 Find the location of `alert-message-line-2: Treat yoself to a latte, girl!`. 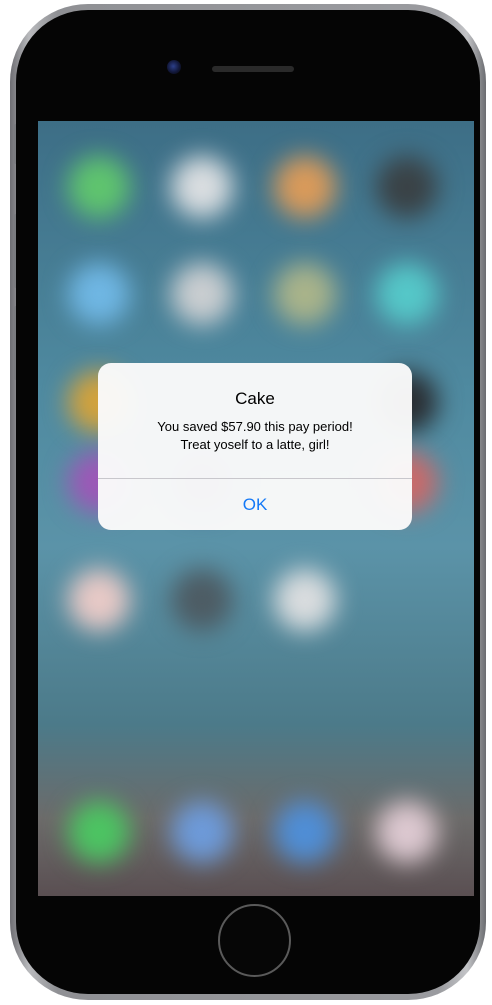

alert-message-line-2: Treat yoself to a latte, girl! is located at coordinates (255, 444).